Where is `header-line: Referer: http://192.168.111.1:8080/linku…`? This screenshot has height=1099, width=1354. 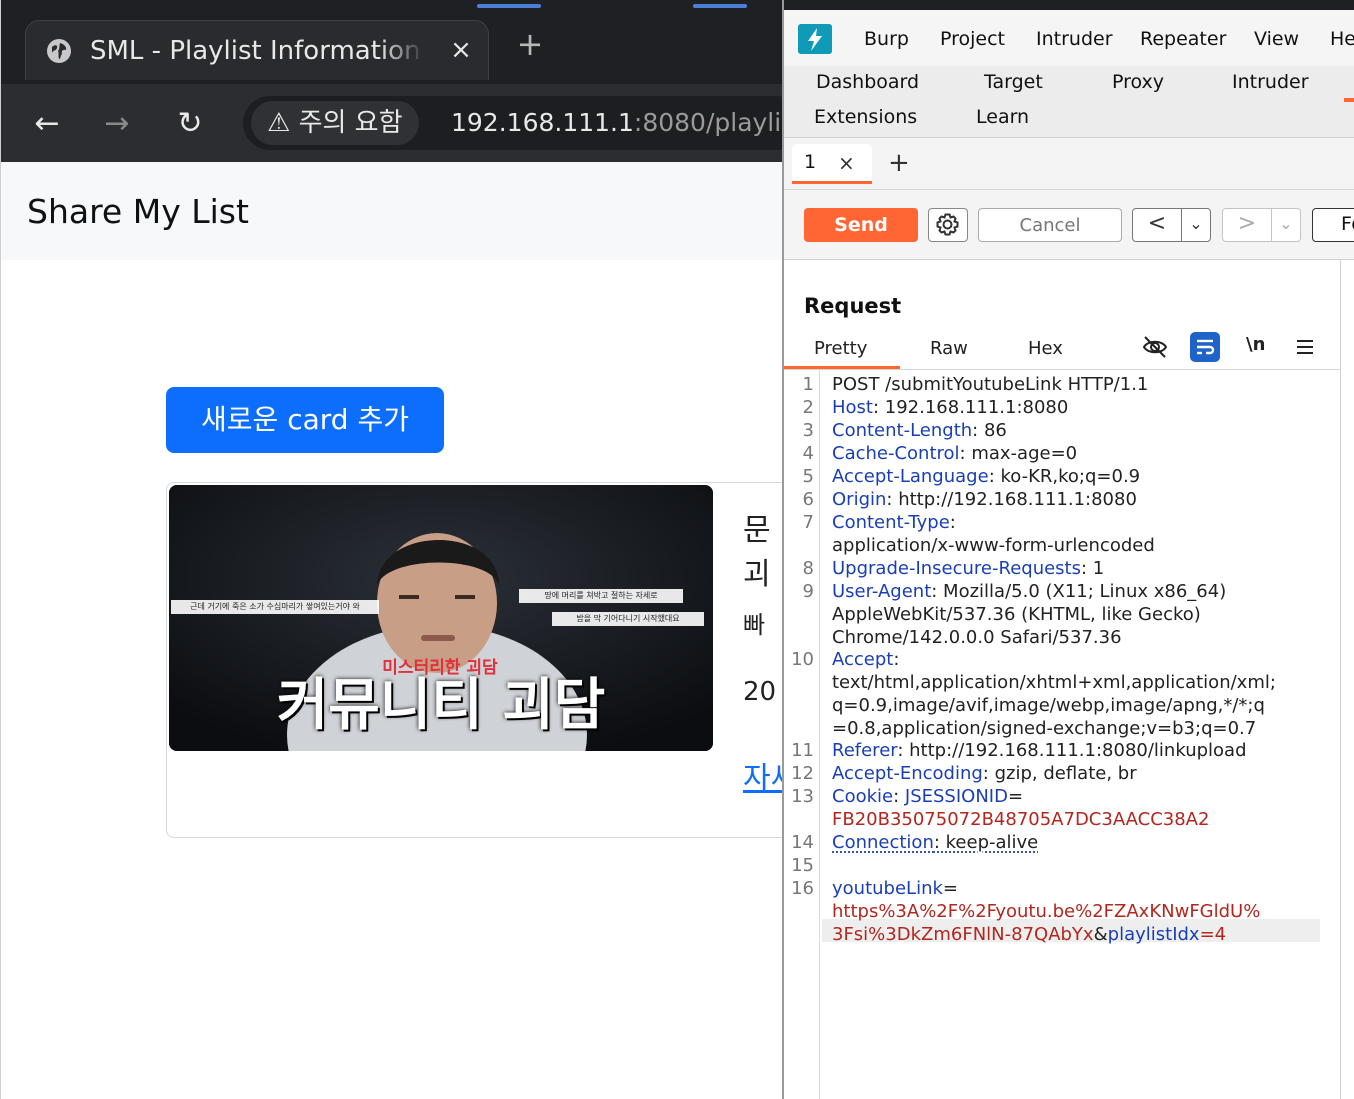 header-line: Referer: http://192.168.111.1:8080/linku… is located at coordinates (1039, 750).